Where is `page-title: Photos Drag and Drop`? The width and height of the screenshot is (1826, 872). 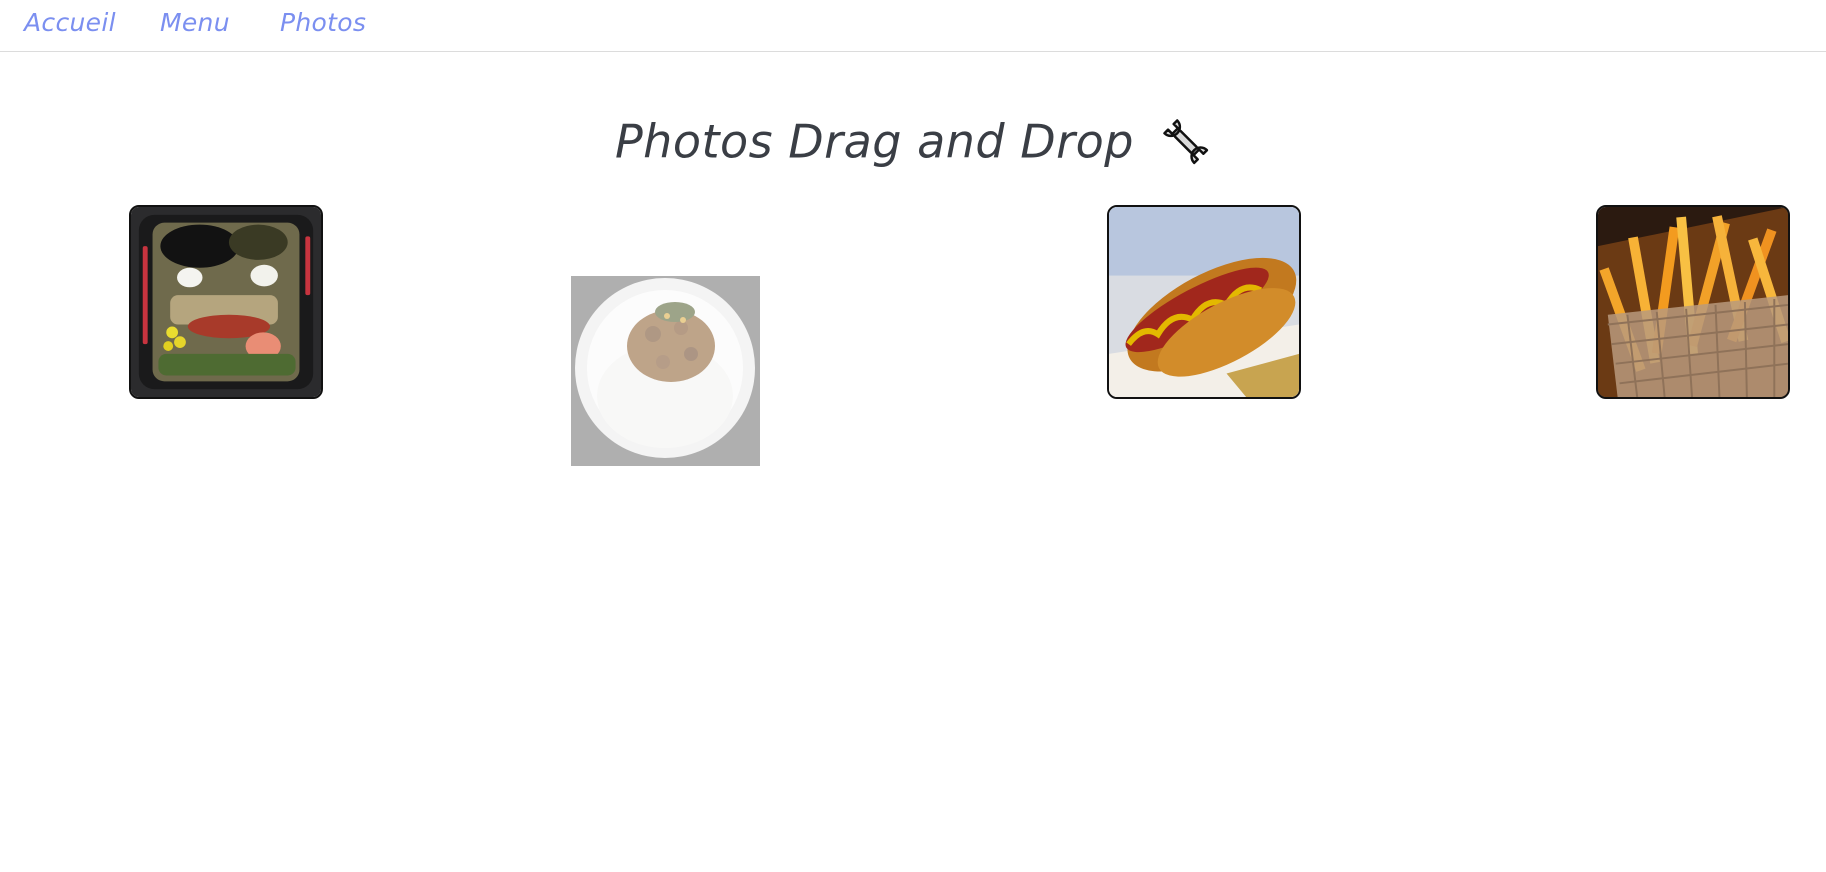 page-title: Photos Drag and Drop is located at coordinates (874, 141).